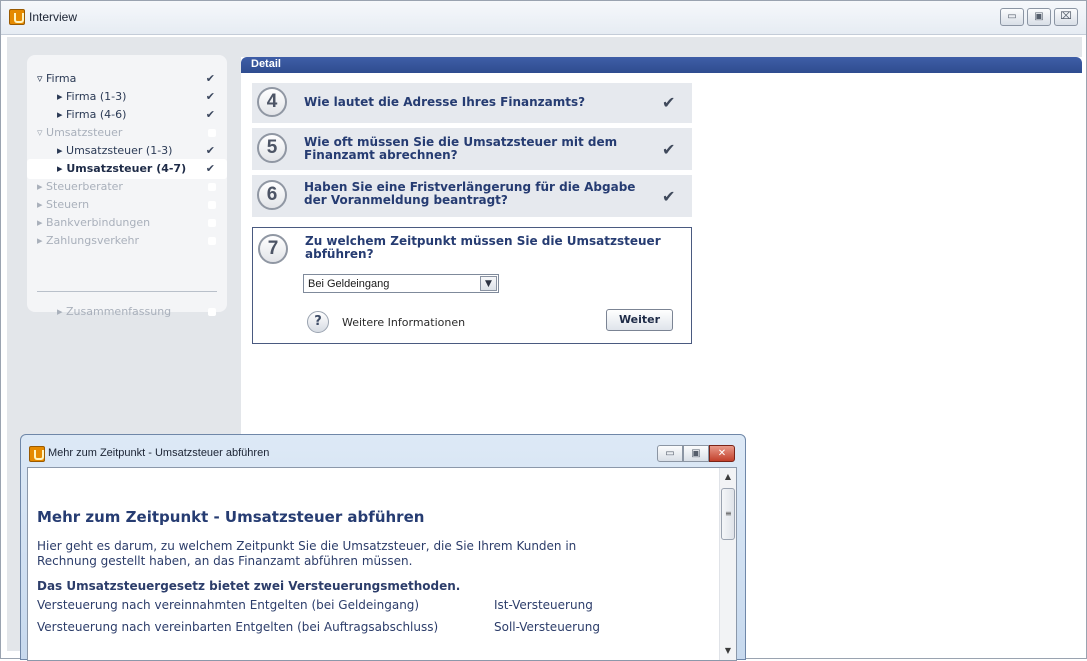  I want to click on popup-window-controls: ▭ ▣ ✕, so click(696, 453).